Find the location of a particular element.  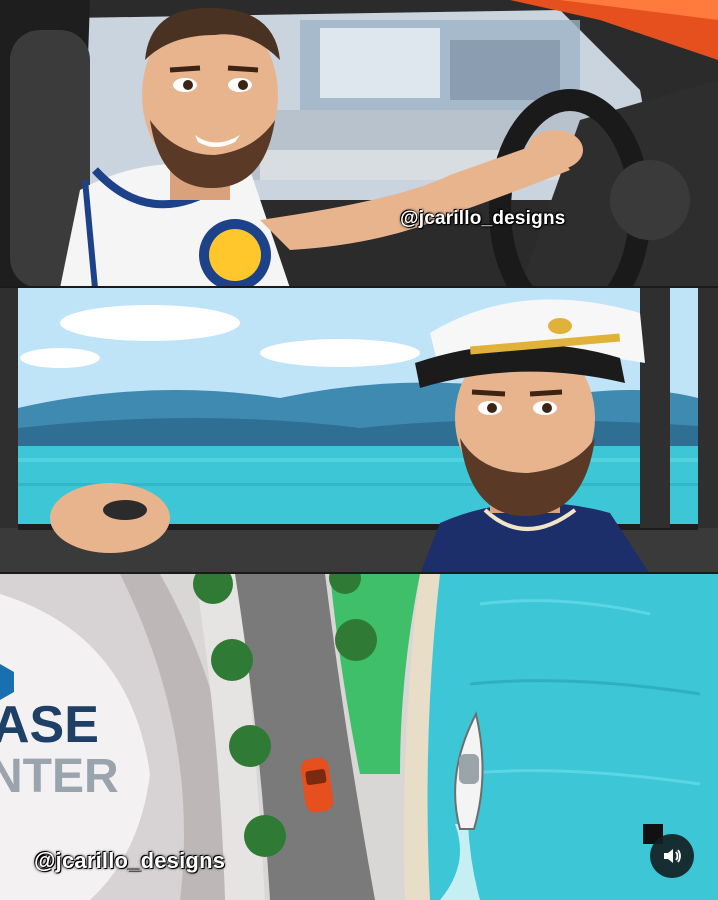

speaker-icon is located at coordinates (672, 856).